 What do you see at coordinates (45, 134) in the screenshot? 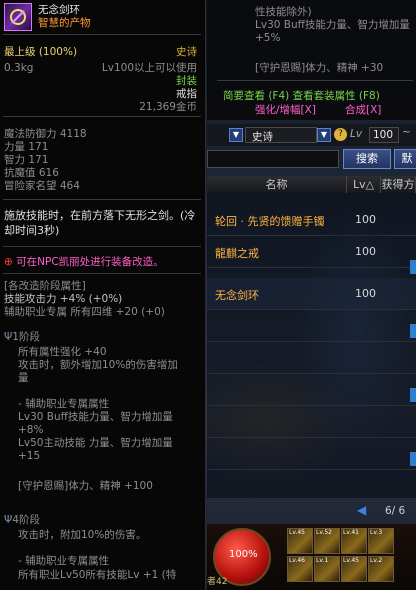
I see `stat-row: 魔法防御力 4118` at bounding box center [45, 134].